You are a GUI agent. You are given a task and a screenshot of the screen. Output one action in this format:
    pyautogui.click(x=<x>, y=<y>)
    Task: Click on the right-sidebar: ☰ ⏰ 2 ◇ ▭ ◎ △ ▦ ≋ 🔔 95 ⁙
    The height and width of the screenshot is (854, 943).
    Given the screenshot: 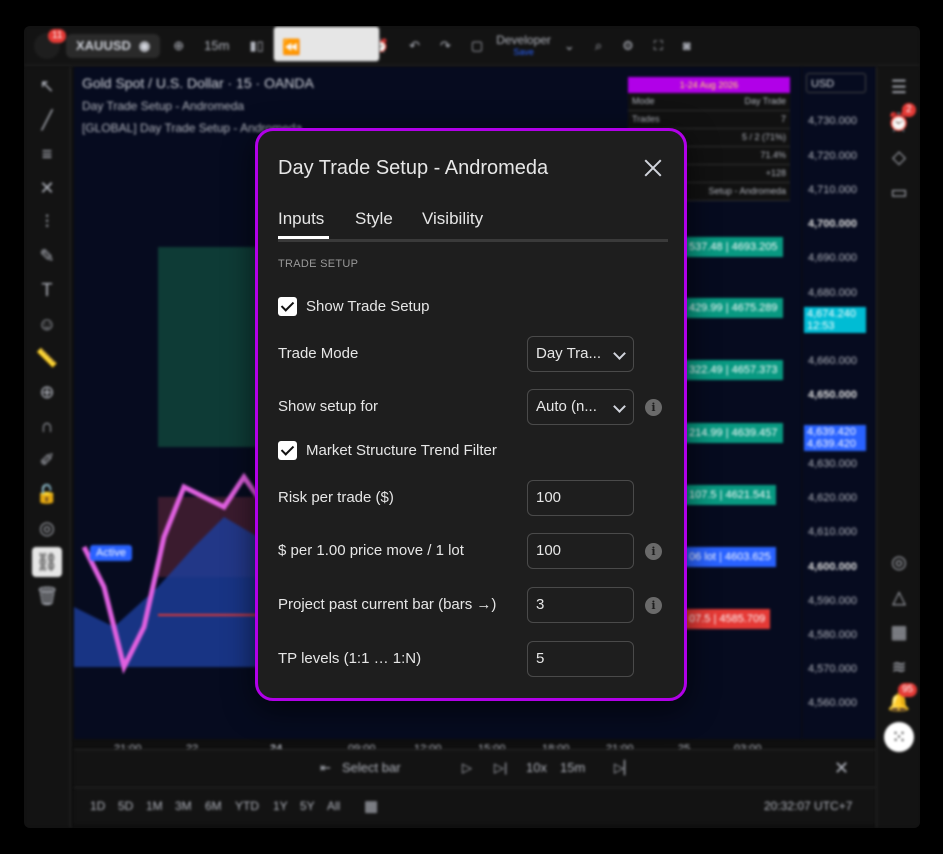 What is the action you would take?
    pyautogui.click(x=898, y=447)
    